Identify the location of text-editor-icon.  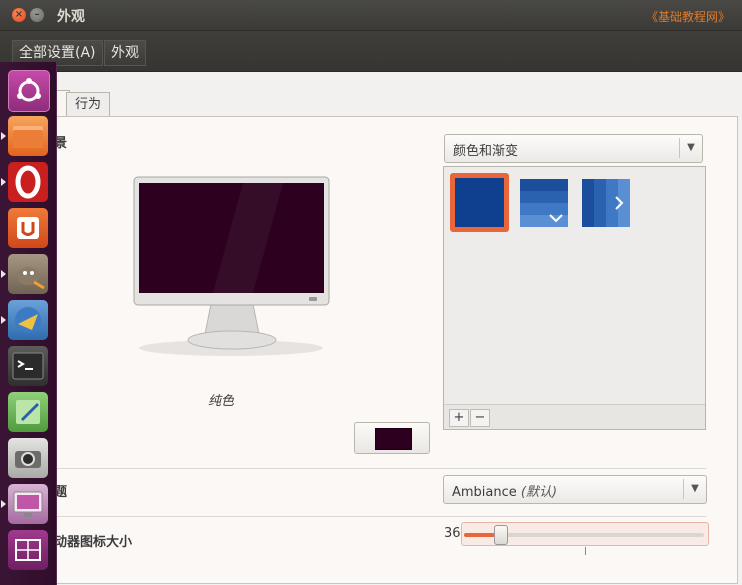
(28, 412).